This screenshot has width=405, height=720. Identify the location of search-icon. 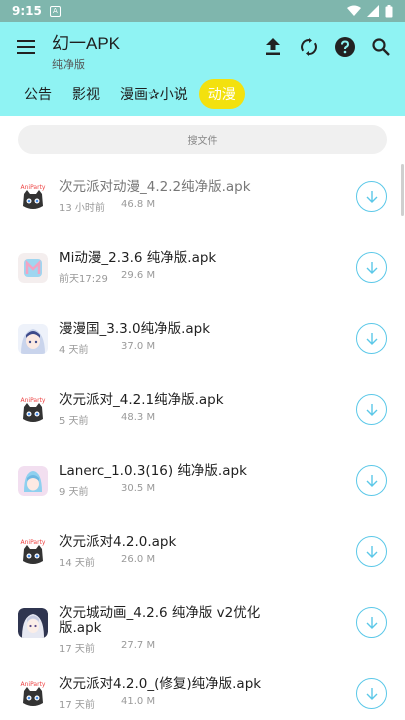
(381, 47).